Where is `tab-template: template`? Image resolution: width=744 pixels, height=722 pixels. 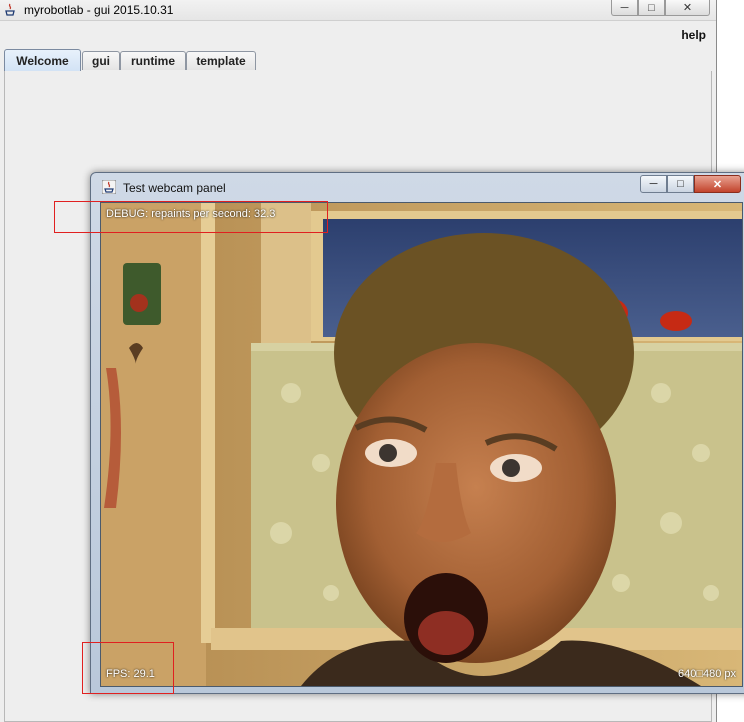 tab-template: template is located at coordinates (221, 60).